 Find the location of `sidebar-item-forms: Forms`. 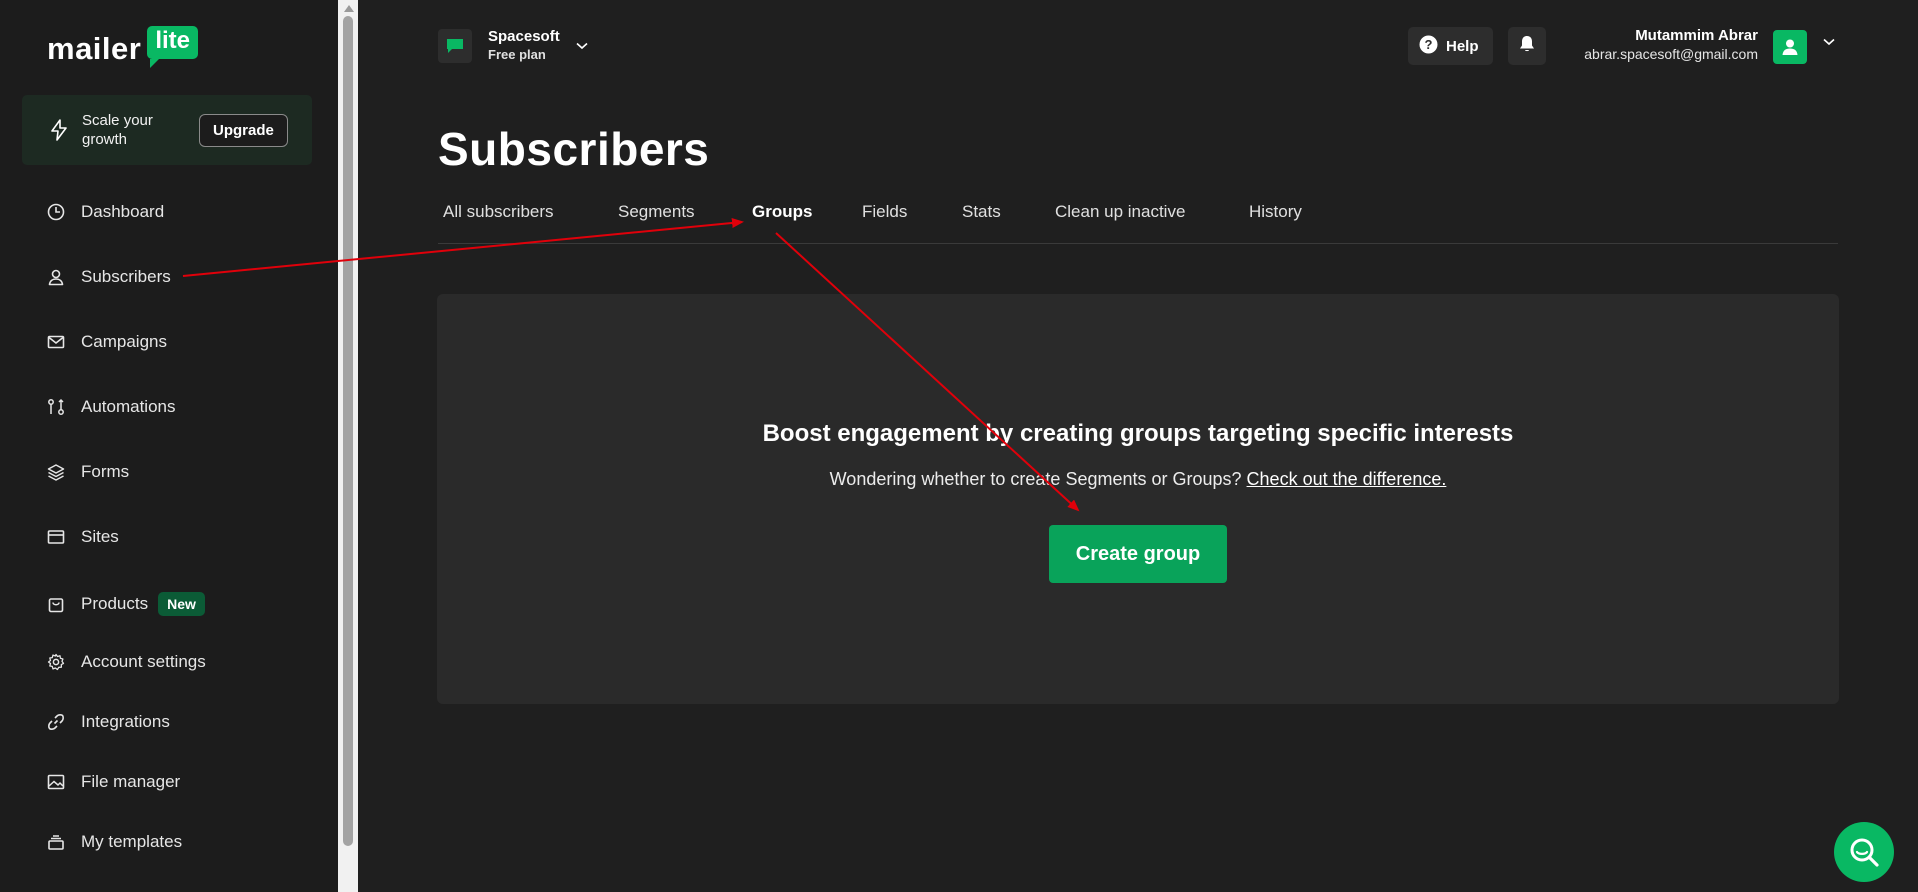

sidebar-item-forms: Forms is located at coordinates (87, 472).